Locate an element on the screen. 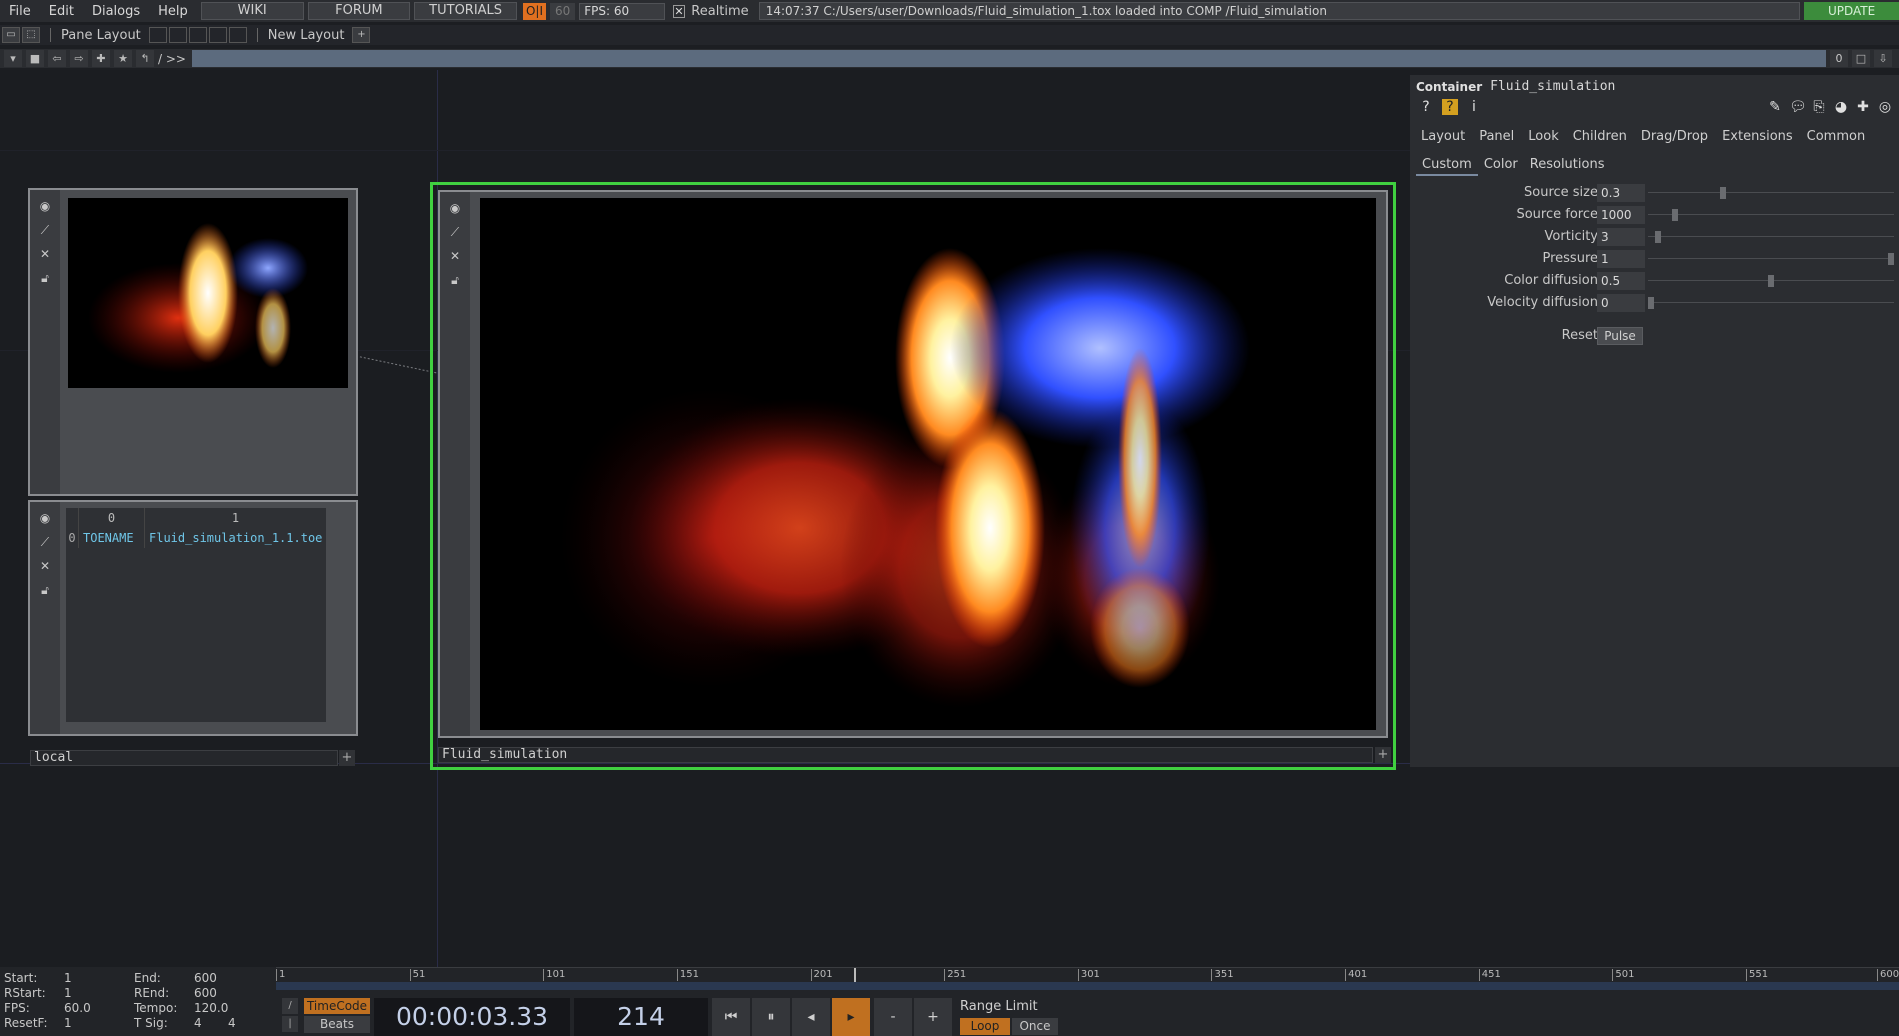 The height and width of the screenshot is (1036, 1899). end-value: 600 is located at coordinates (205, 978).